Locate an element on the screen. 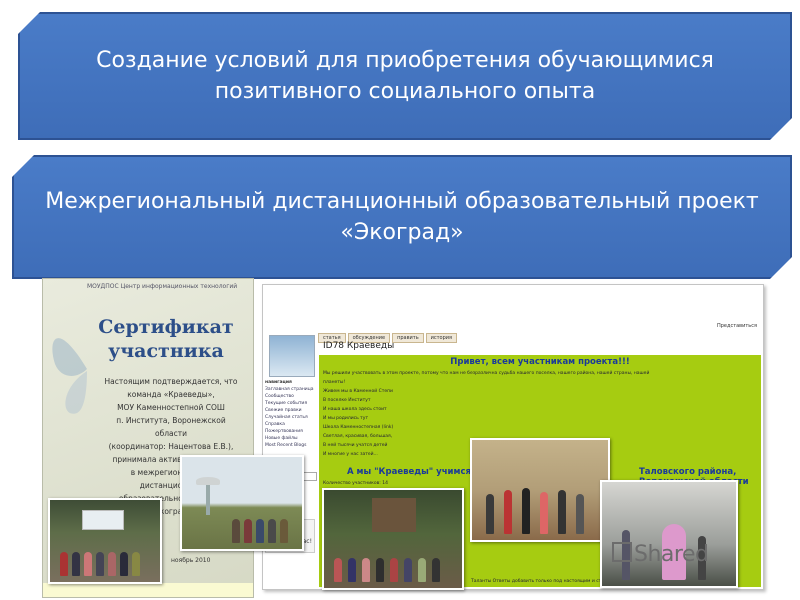 The width and height of the screenshot is (800, 600). sidebar-item-blogs: Most Recent Blogs is located at coordinates (291, 445).